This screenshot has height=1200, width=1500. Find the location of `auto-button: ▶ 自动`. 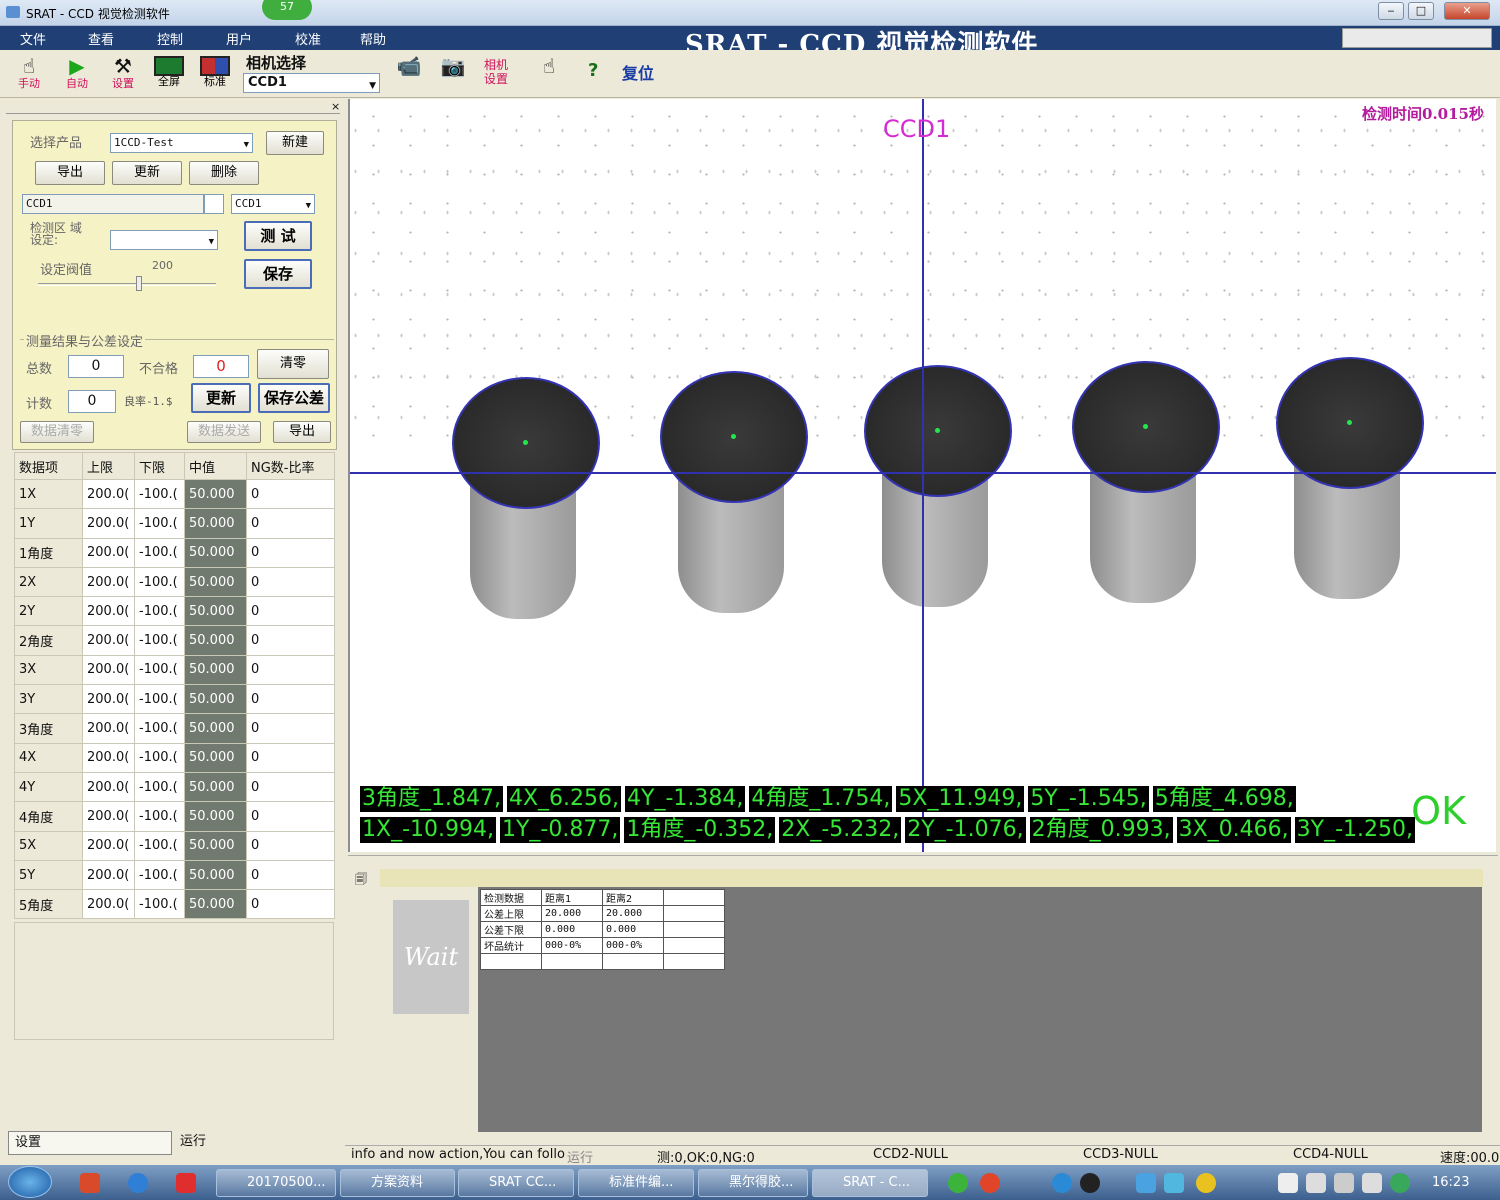

auto-button: ▶ 自动 is located at coordinates (77, 75).